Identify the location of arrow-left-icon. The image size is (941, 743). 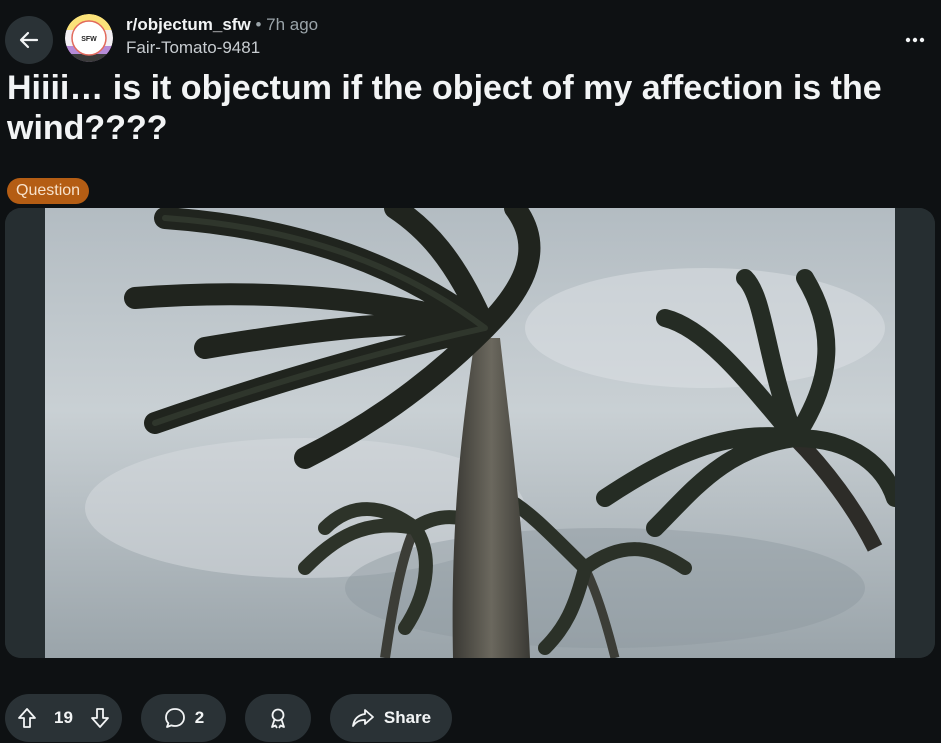
(29, 40).